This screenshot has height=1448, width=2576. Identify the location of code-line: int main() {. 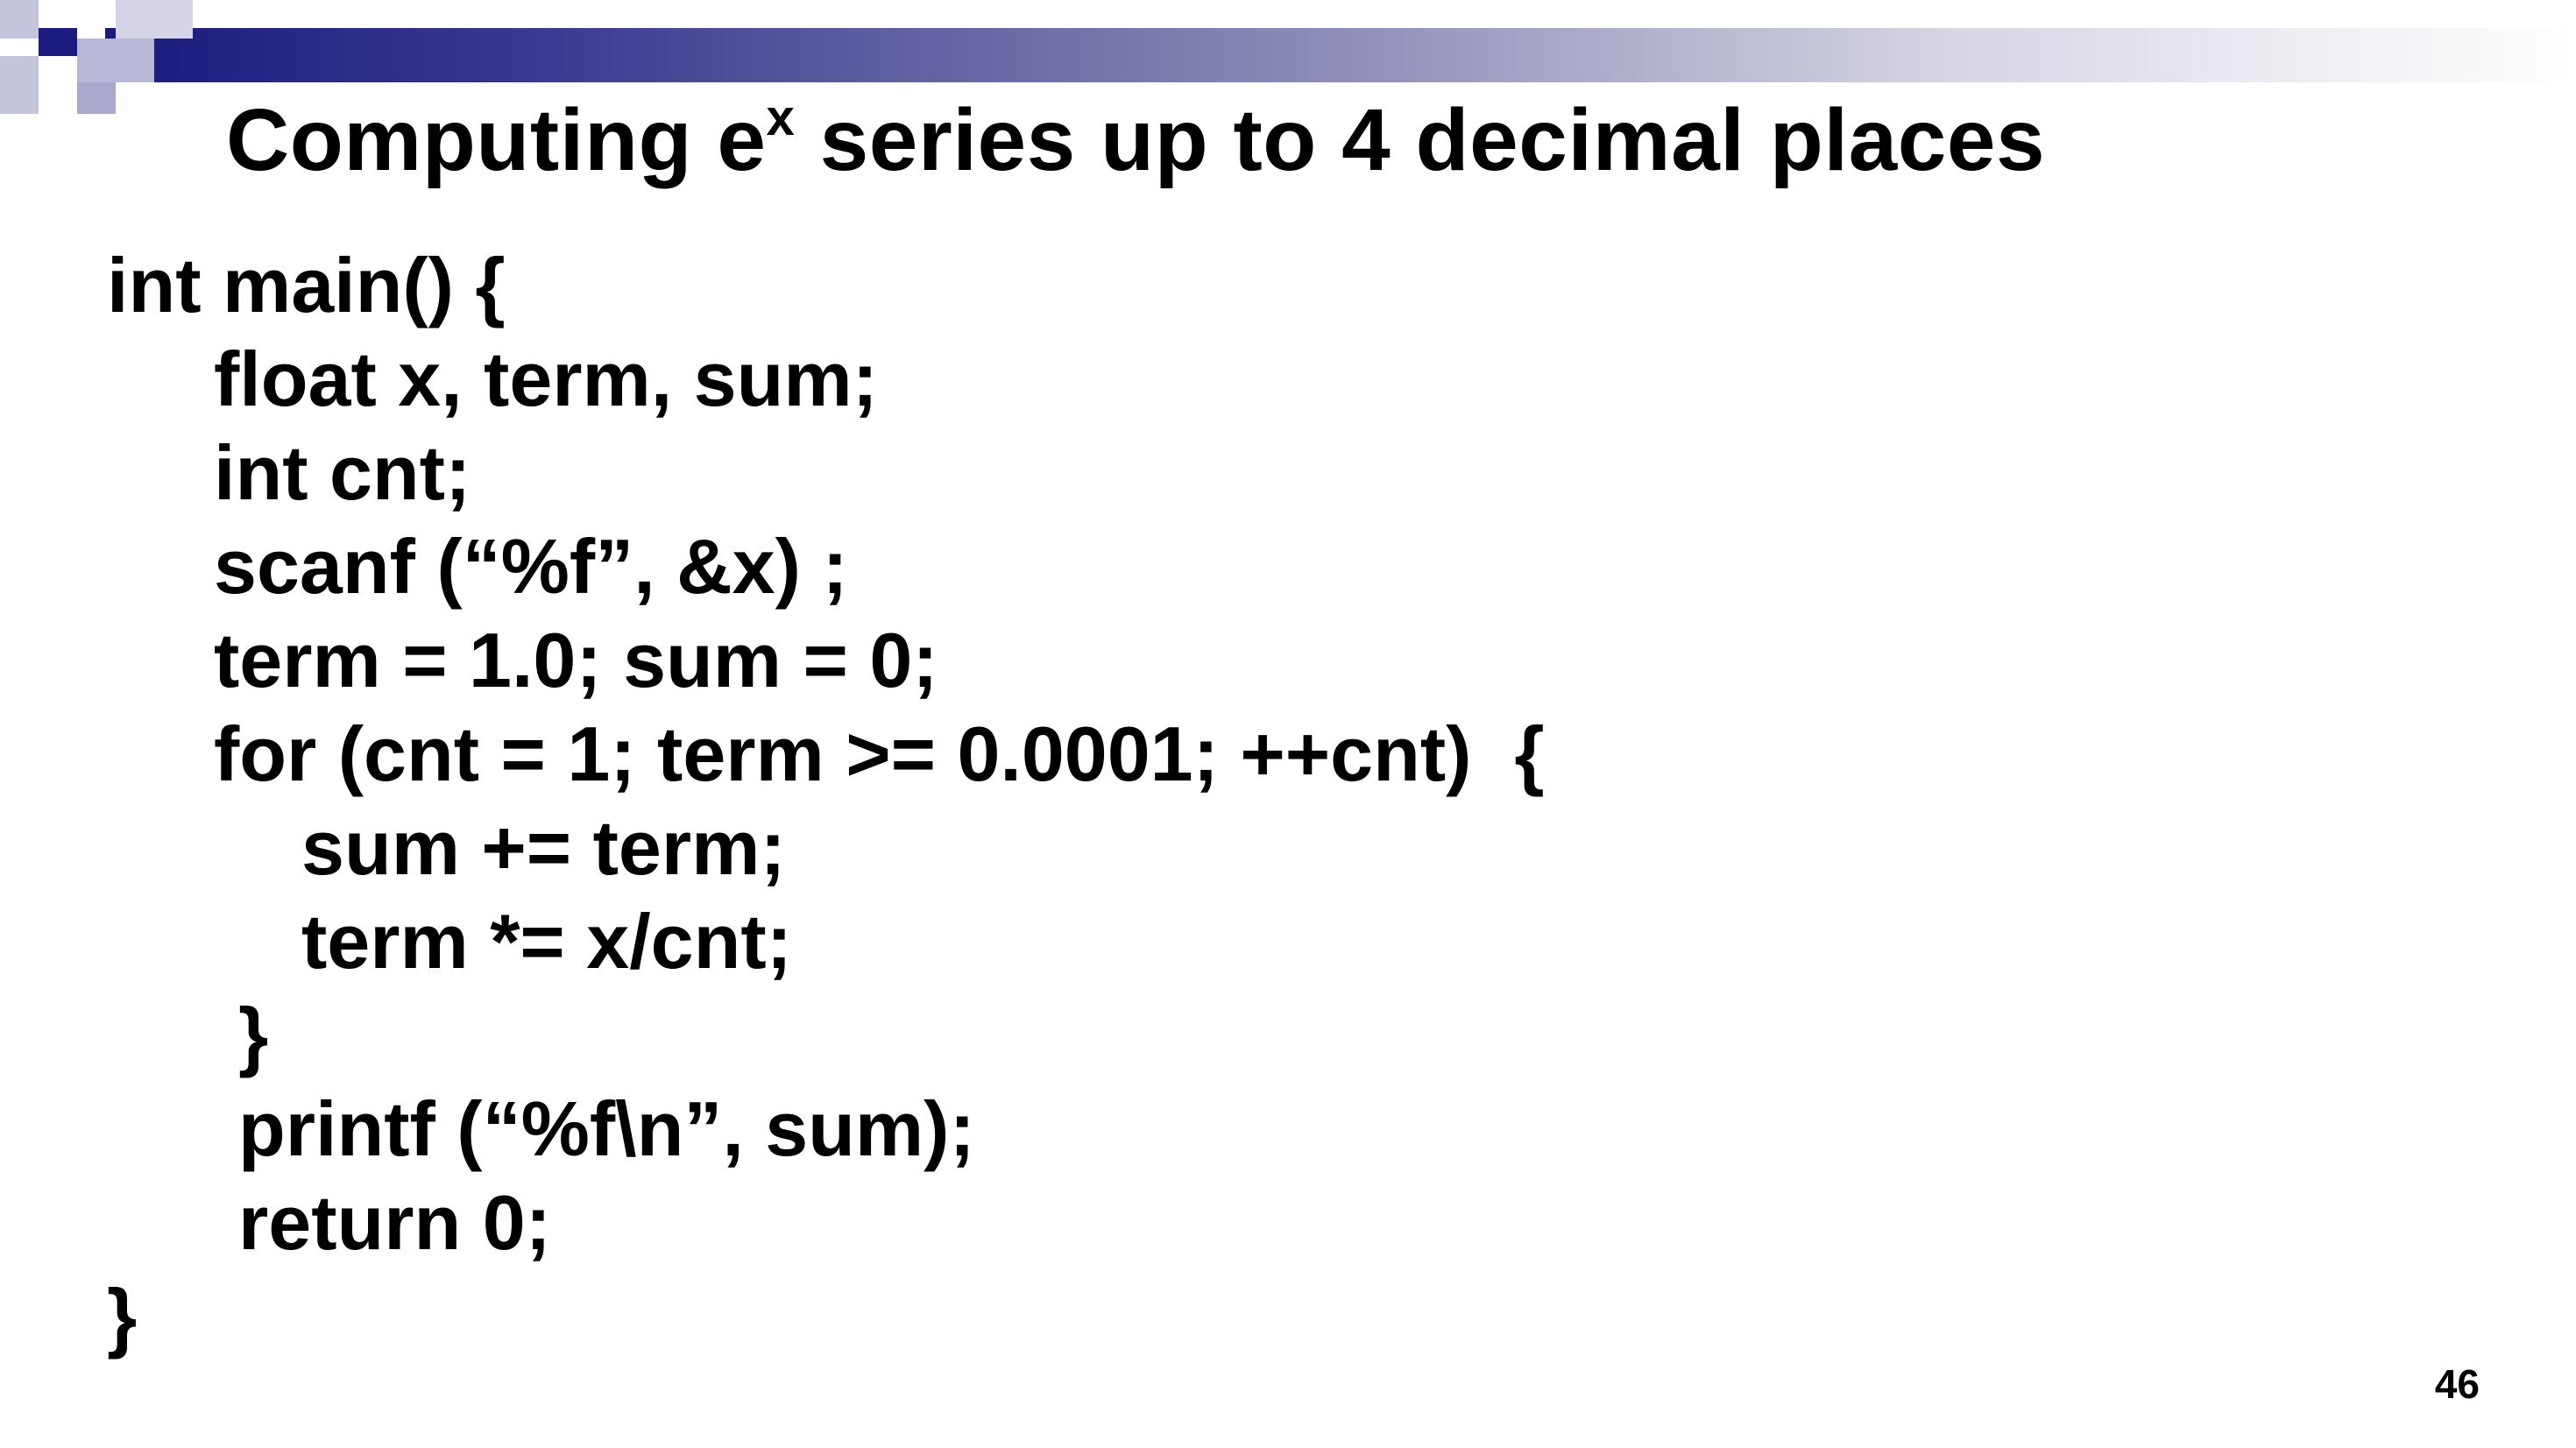
(306, 285).